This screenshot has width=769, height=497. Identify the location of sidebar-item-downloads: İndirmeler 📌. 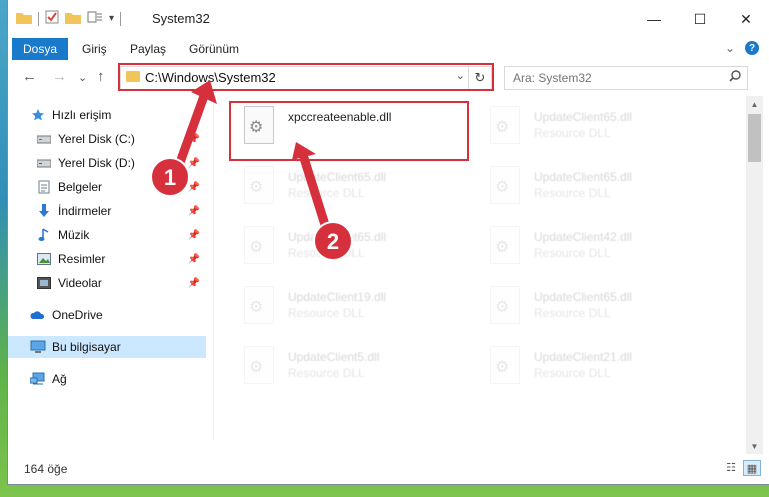
(107, 211).